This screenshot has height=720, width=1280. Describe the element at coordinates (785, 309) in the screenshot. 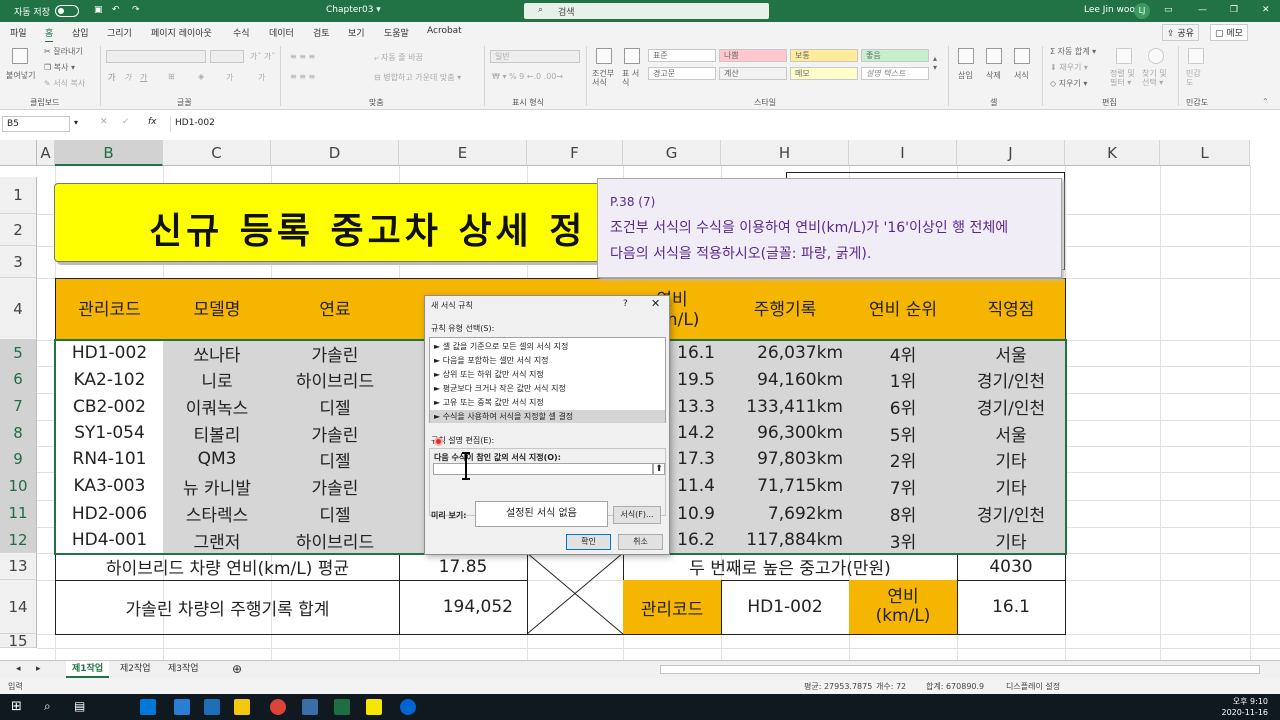

I see `table-header-cell: 주행기록` at that location.